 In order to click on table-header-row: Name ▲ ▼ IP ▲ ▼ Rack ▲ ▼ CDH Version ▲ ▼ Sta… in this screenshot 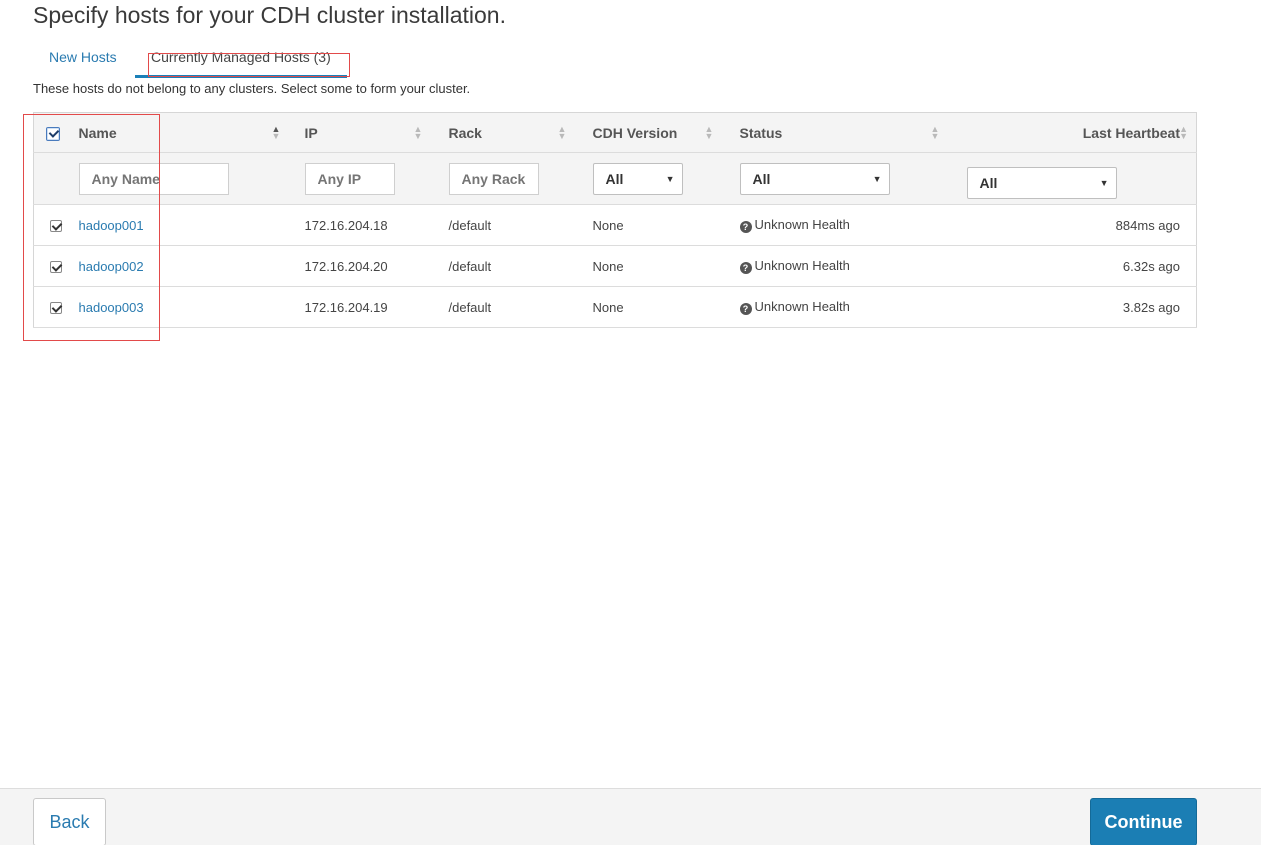, I will do `click(615, 132)`.